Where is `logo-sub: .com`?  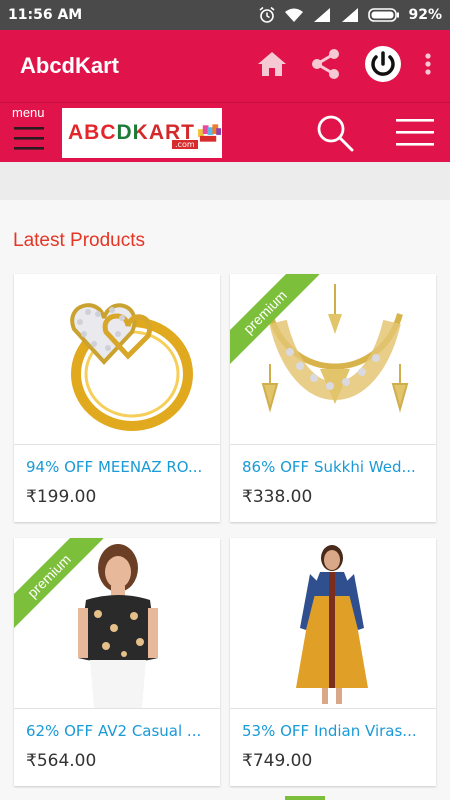 logo-sub: .com is located at coordinates (185, 144).